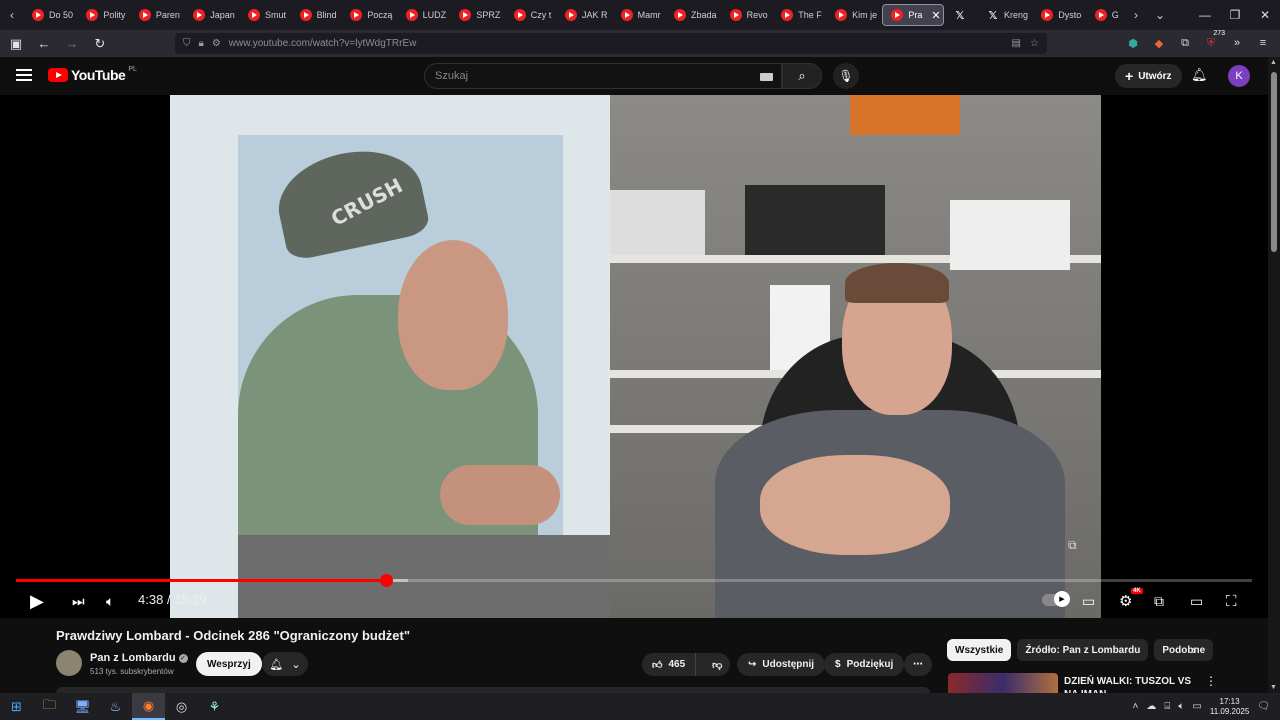 The image size is (1280, 720). I want to click on reader-view-icon: ▤, so click(1016, 43).